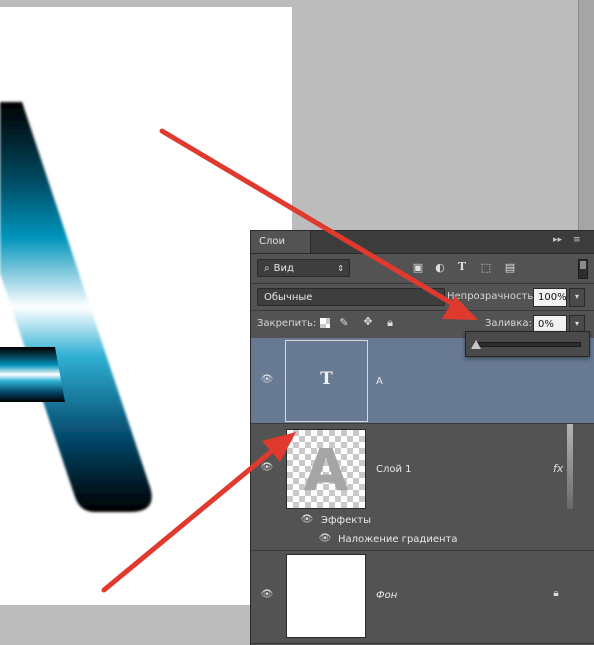  Describe the element at coordinates (558, 468) in the screenshot. I see `fx-icon: fx` at that location.